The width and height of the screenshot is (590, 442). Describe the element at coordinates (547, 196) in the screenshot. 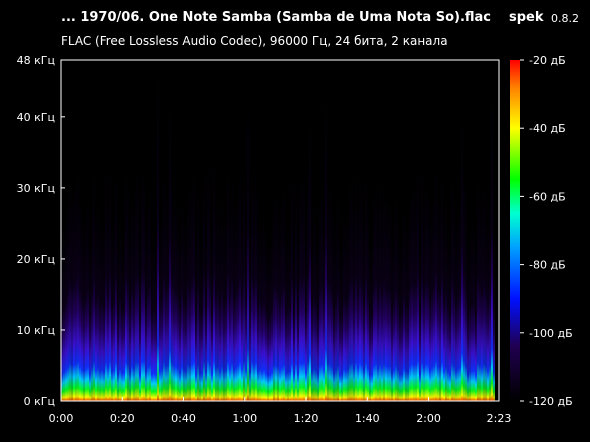

I see `colorbar-tick-label: -60 дБ` at that location.